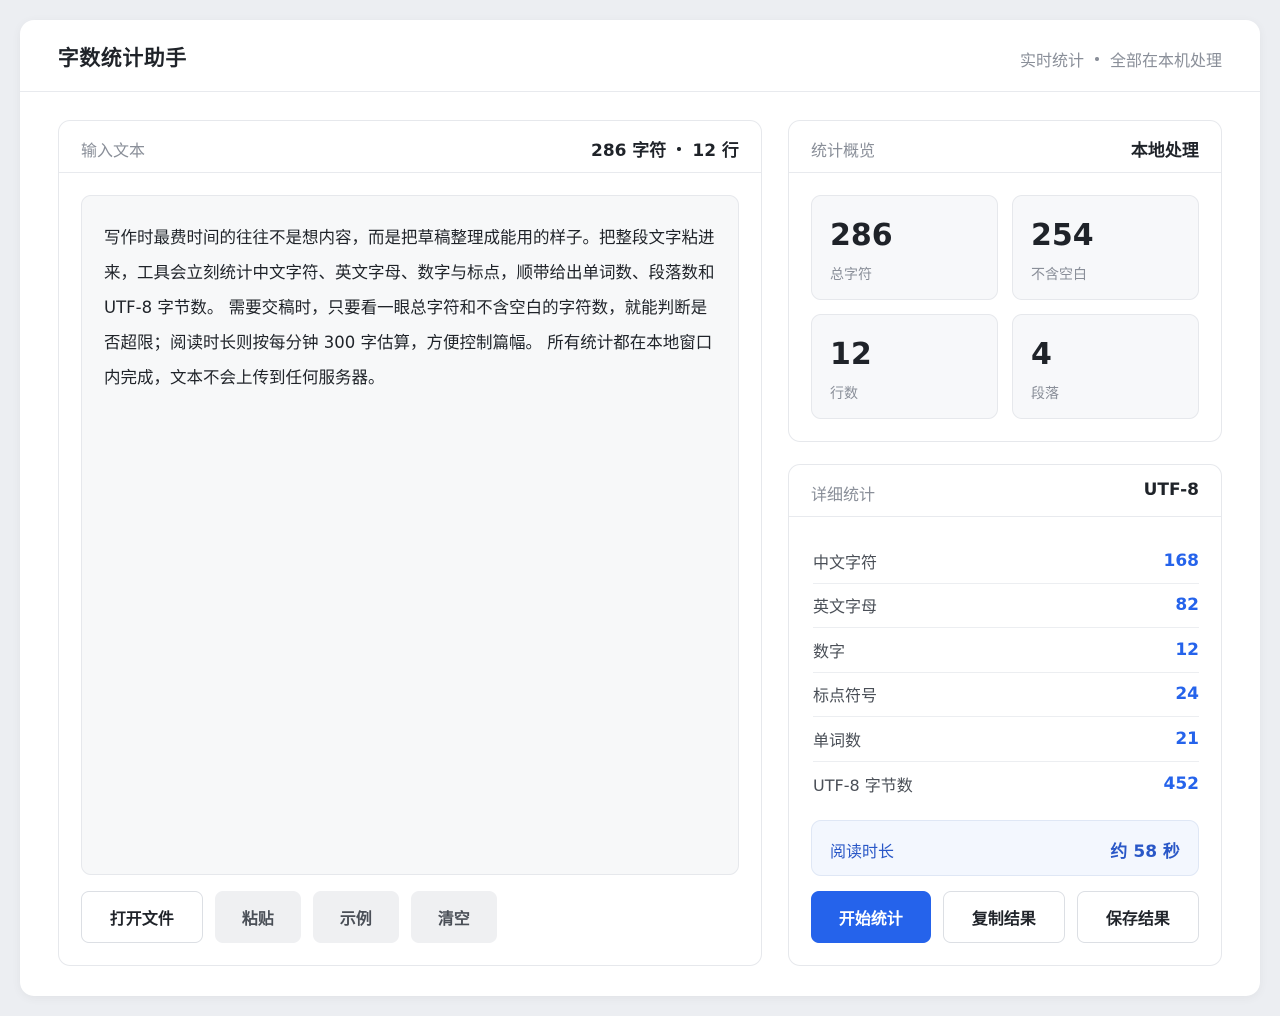 The width and height of the screenshot is (1280, 1016). Describe the element at coordinates (829, 651) in the screenshot. I see `detail-key: 数字` at that location.